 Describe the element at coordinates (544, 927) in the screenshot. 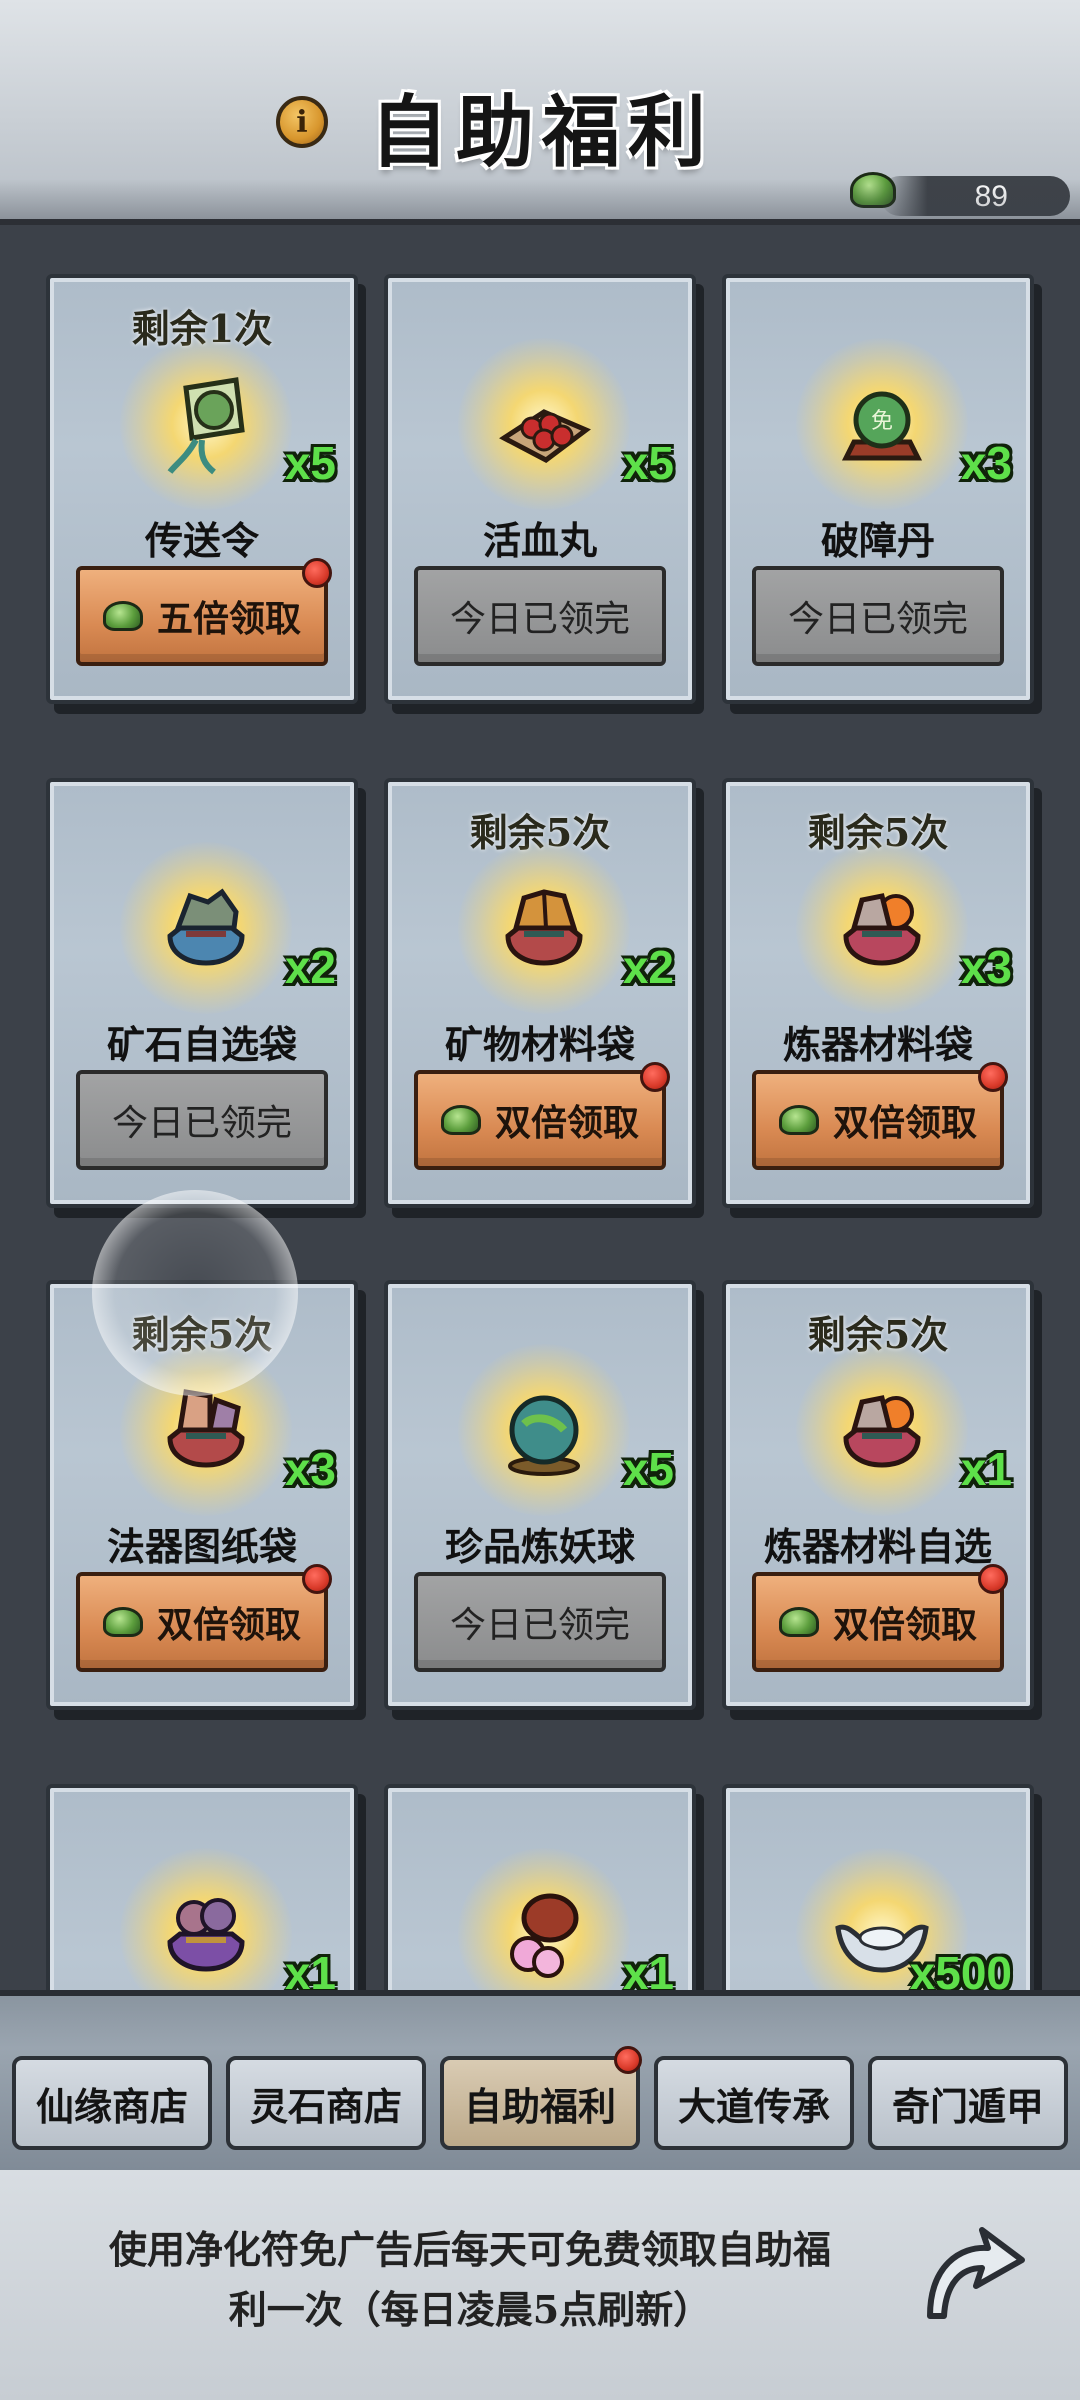

I see `mineral-bag-icon` at that location.